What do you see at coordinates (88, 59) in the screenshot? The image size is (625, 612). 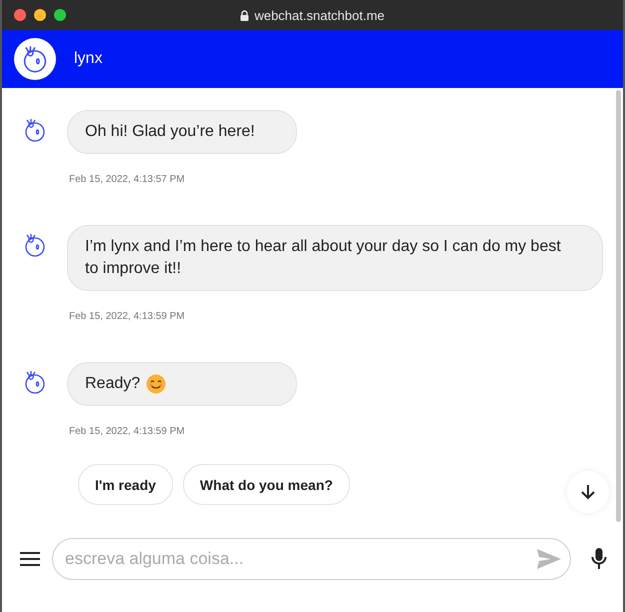 I see `bot-name: lynx` at bounding box center [88, 59].